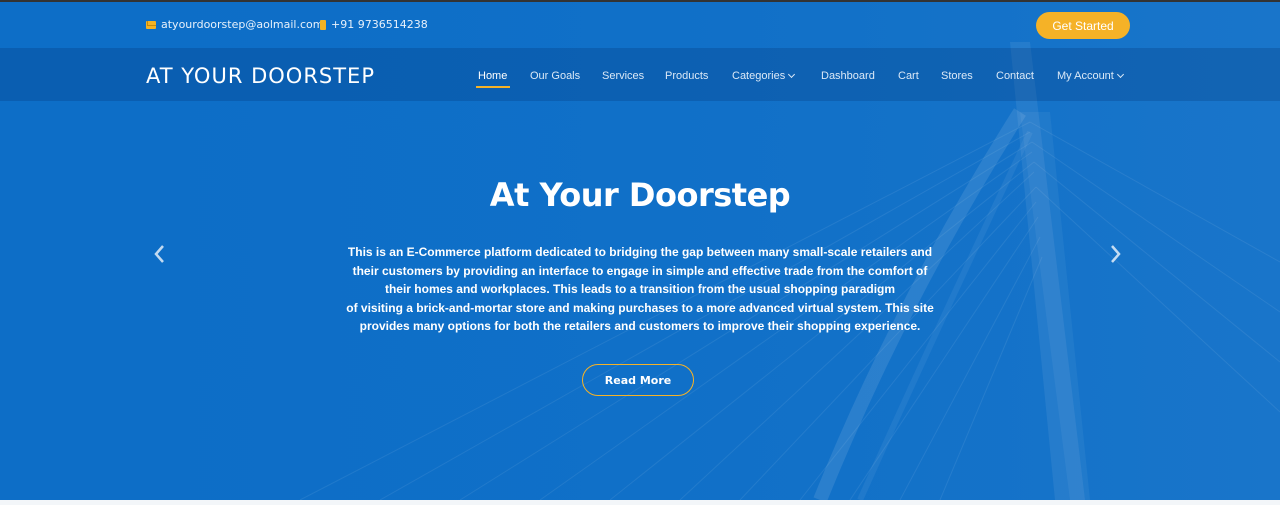 This screenshot has width=1280, height=505. I want to click on nav-label: Dashboard, so click(848, 76).